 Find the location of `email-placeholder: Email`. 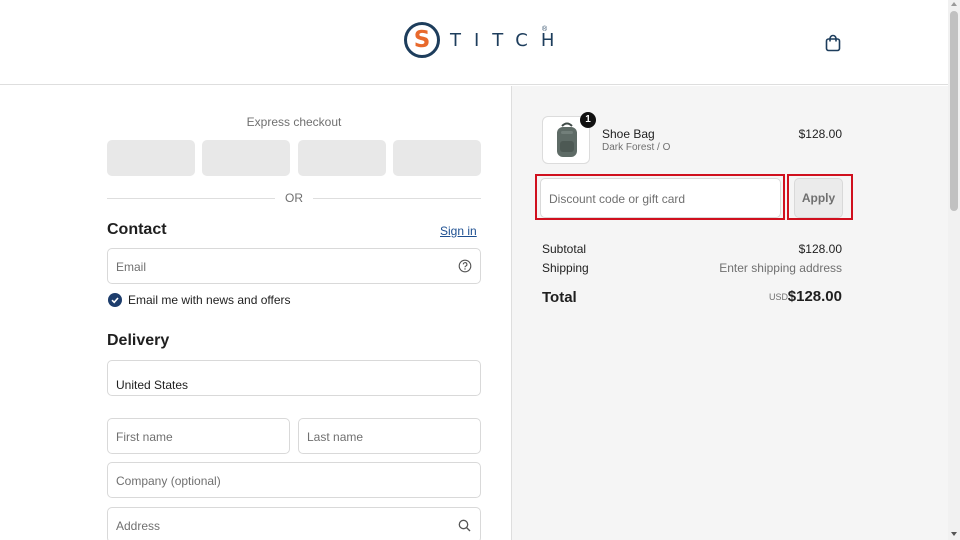

email-placeholder: Email is located at coordinates (131, 267).